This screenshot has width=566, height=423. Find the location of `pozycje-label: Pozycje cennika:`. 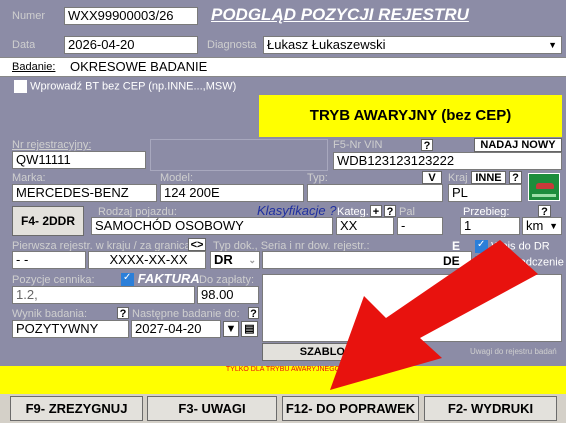

pozycje-label: Pozycje cennika: is located at coordinates (53, 280).